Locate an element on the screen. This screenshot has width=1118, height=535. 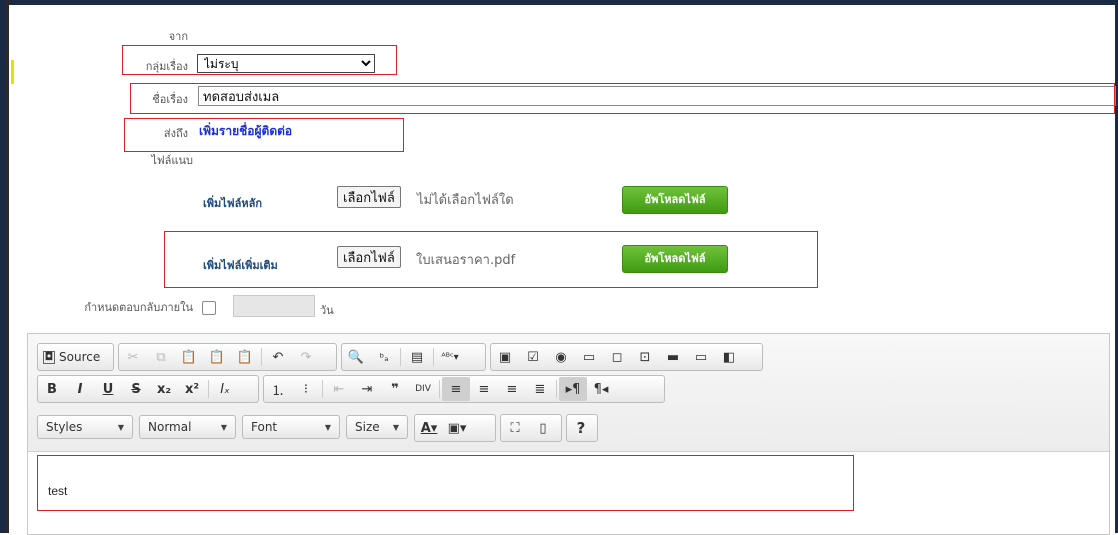
window-top-border is located at coordinates (559, 2).